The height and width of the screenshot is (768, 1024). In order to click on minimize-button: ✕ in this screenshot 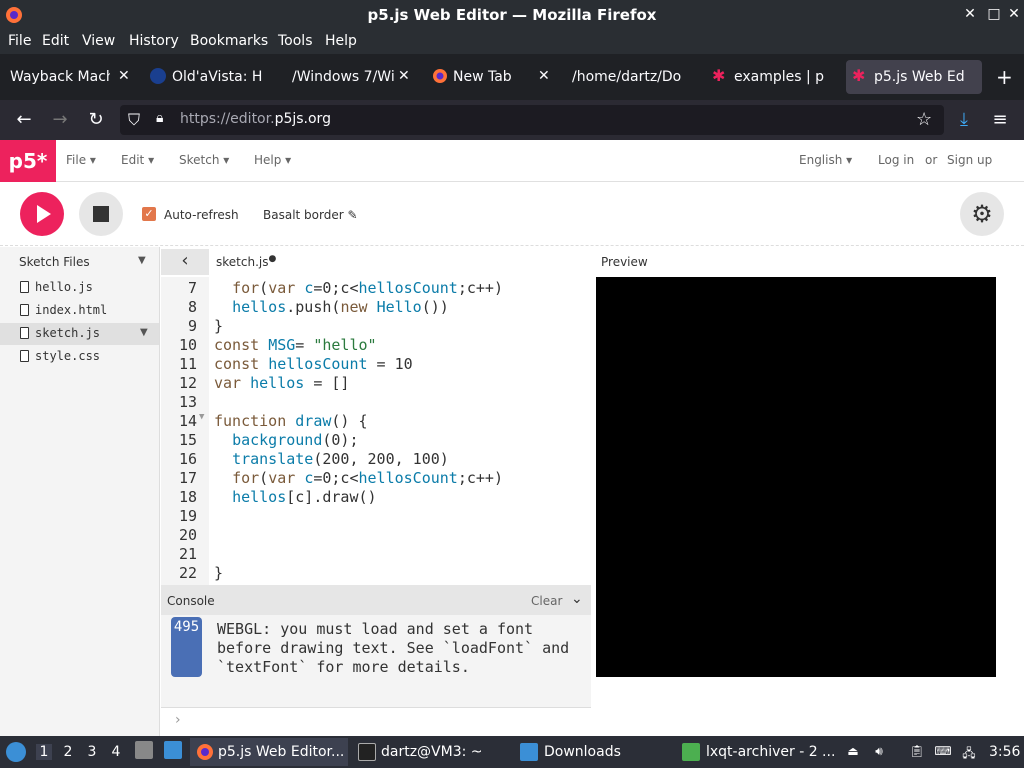, I will do `click(970, 14)`.